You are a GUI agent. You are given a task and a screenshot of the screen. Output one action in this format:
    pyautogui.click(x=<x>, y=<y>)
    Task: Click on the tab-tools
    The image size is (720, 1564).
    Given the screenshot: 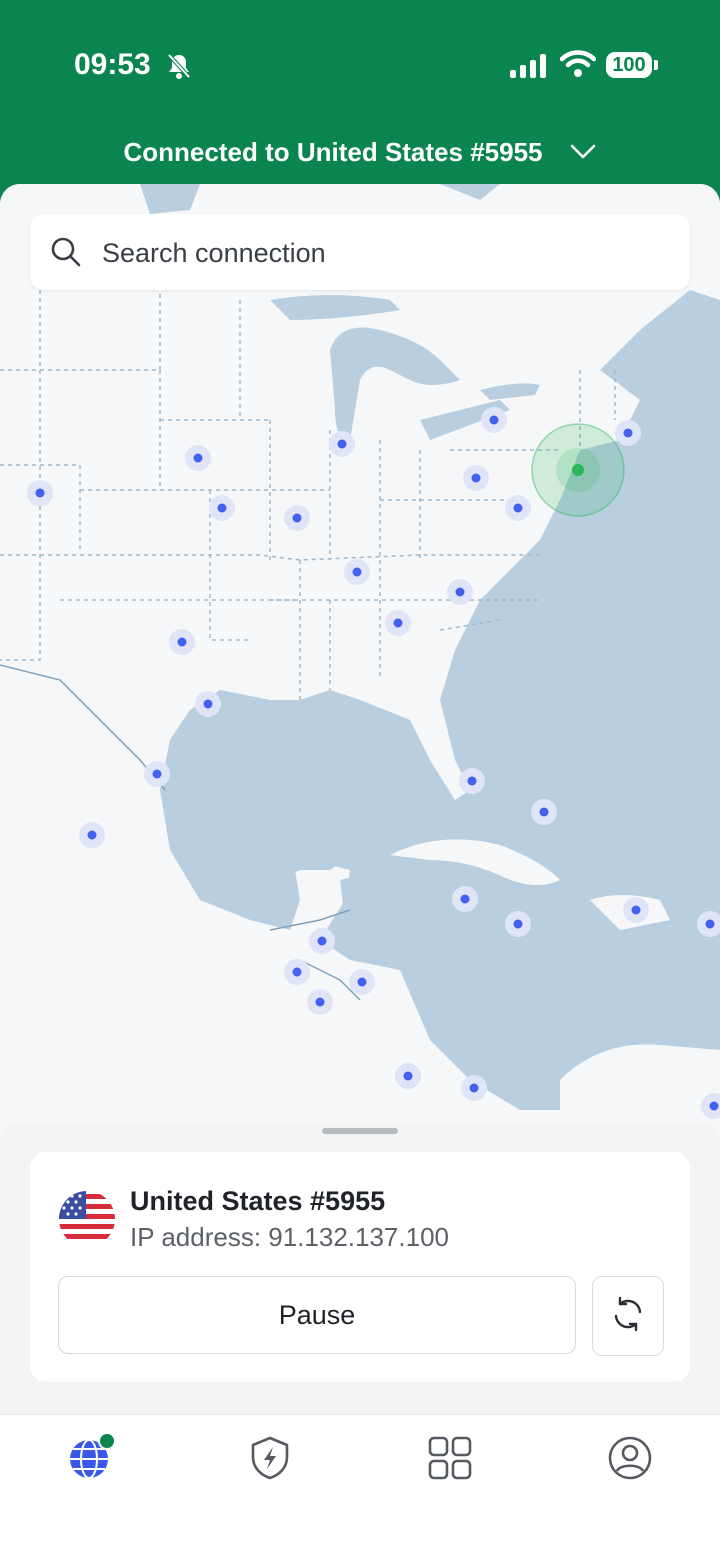 What is the action you would take?
    pyautogui.click(x=450, y=1460)
    